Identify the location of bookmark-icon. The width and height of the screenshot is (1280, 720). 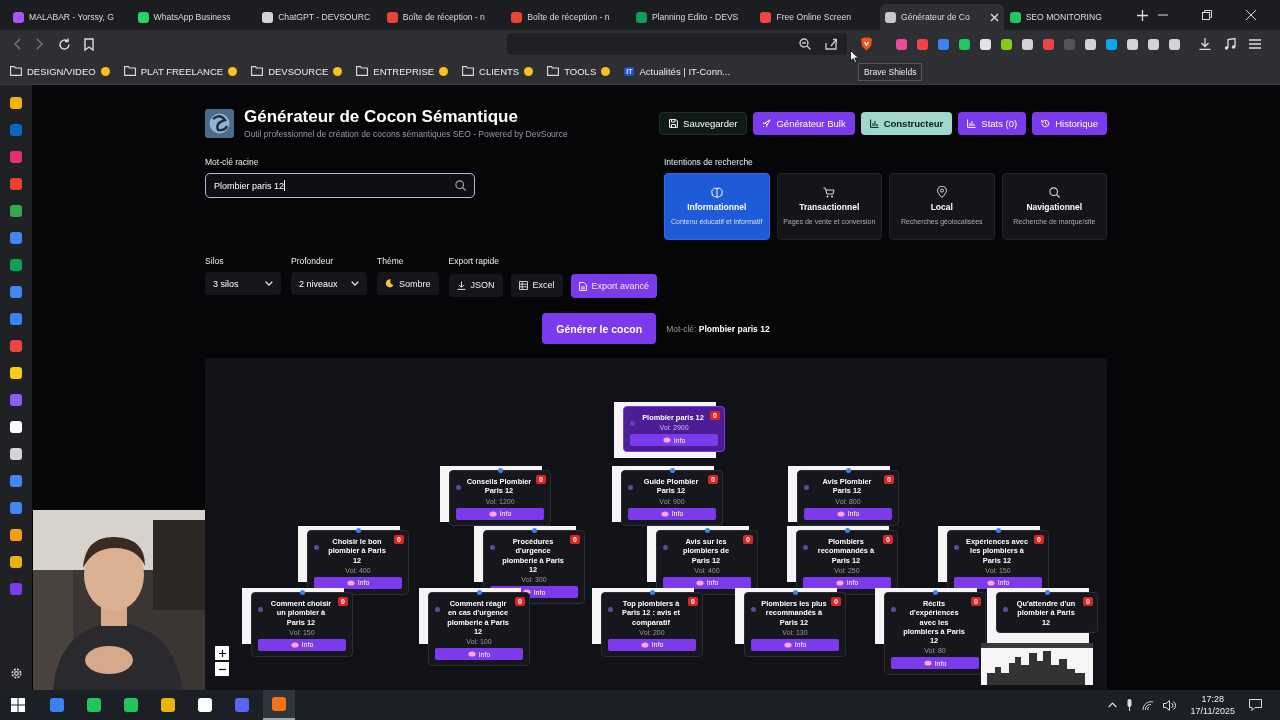
(89, 44).